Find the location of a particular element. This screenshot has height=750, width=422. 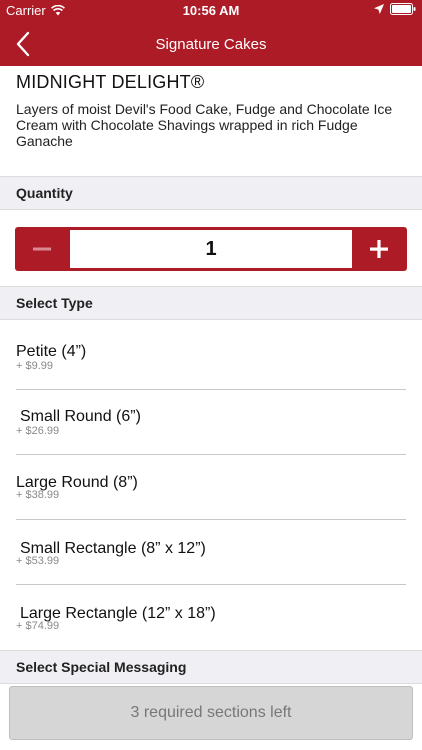

quantity-value: 1 is located at coordinates (211, 249).